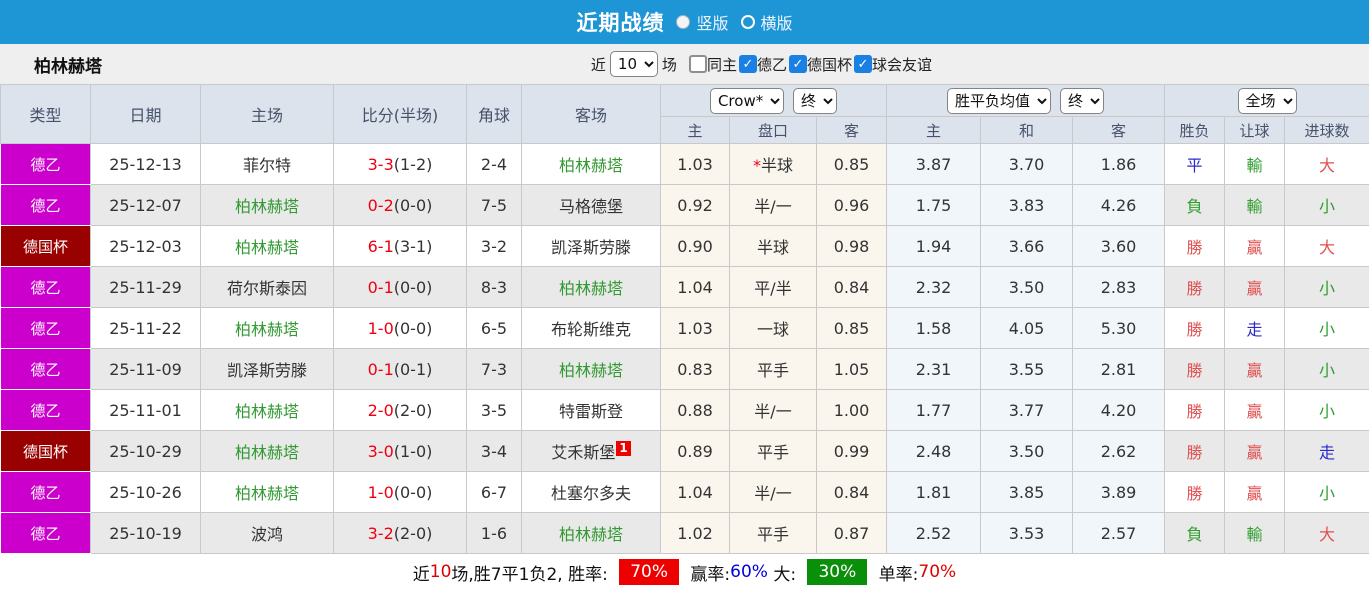  Describe the element at coordinates (683, 22) in the screenshot. I see `radio-selected-icon` at that location.